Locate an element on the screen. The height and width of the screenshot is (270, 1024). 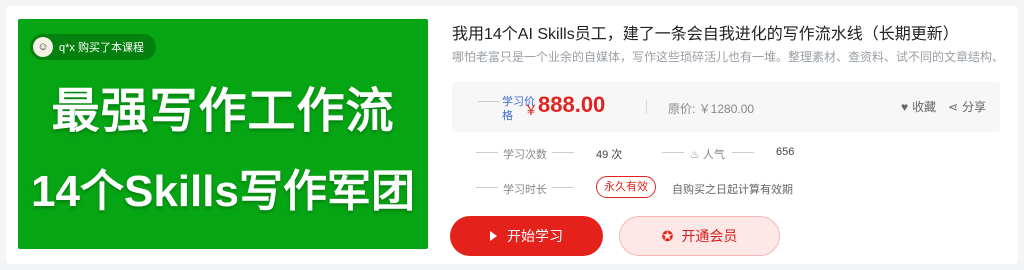
start-learning-button: 开始学习 is located at coordinates (526, 236).